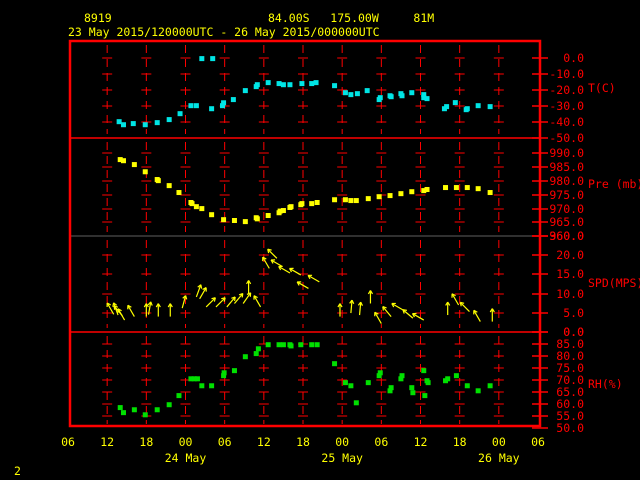  What do you see at coordinates (566, 153) in the screenshot?
I see `y-tick-label: 990.0` at bounding box center [566, 153].